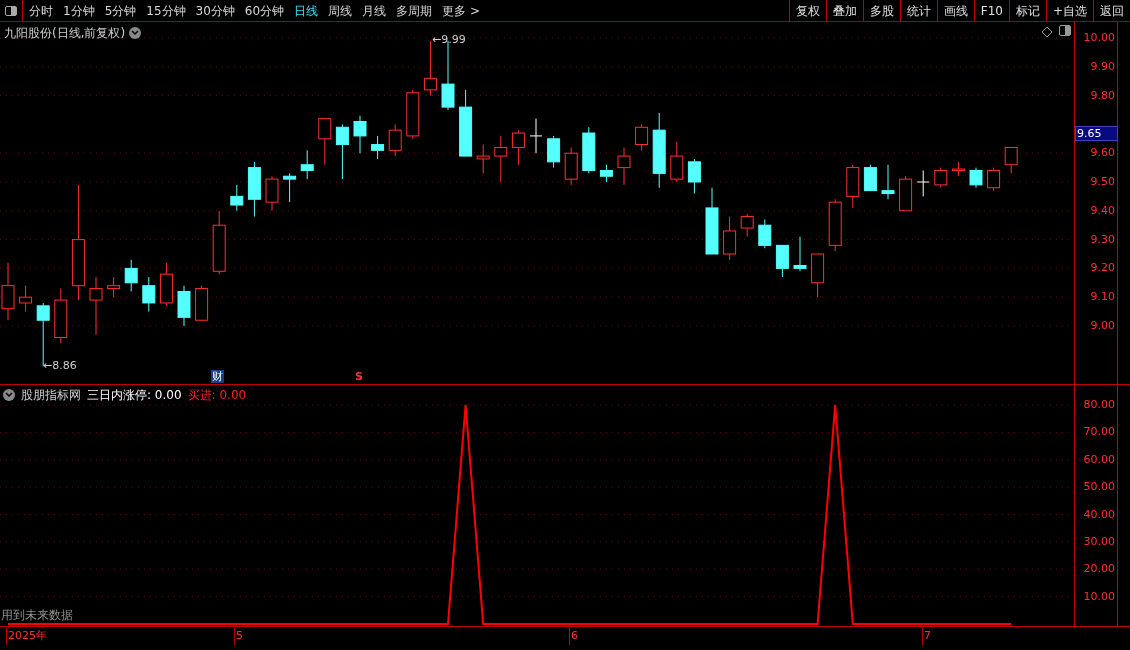 The height and width of the screenshot is (650, 1130). Describe the element at coordinates (1099, 569) in the screenshot. I see `indicator-axis-label: 20.00` at that location.